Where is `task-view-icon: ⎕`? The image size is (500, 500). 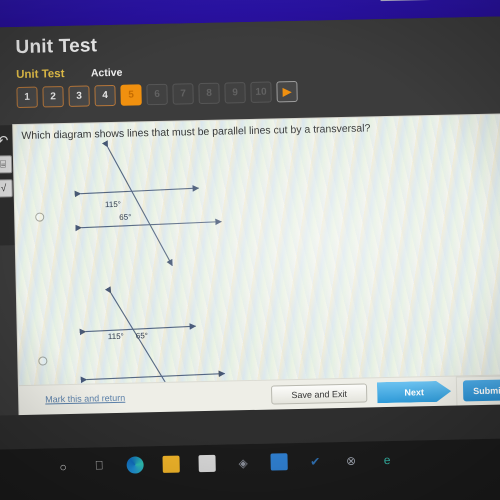 task-view-icon: ⎕ is located at coordinates (98, 465).